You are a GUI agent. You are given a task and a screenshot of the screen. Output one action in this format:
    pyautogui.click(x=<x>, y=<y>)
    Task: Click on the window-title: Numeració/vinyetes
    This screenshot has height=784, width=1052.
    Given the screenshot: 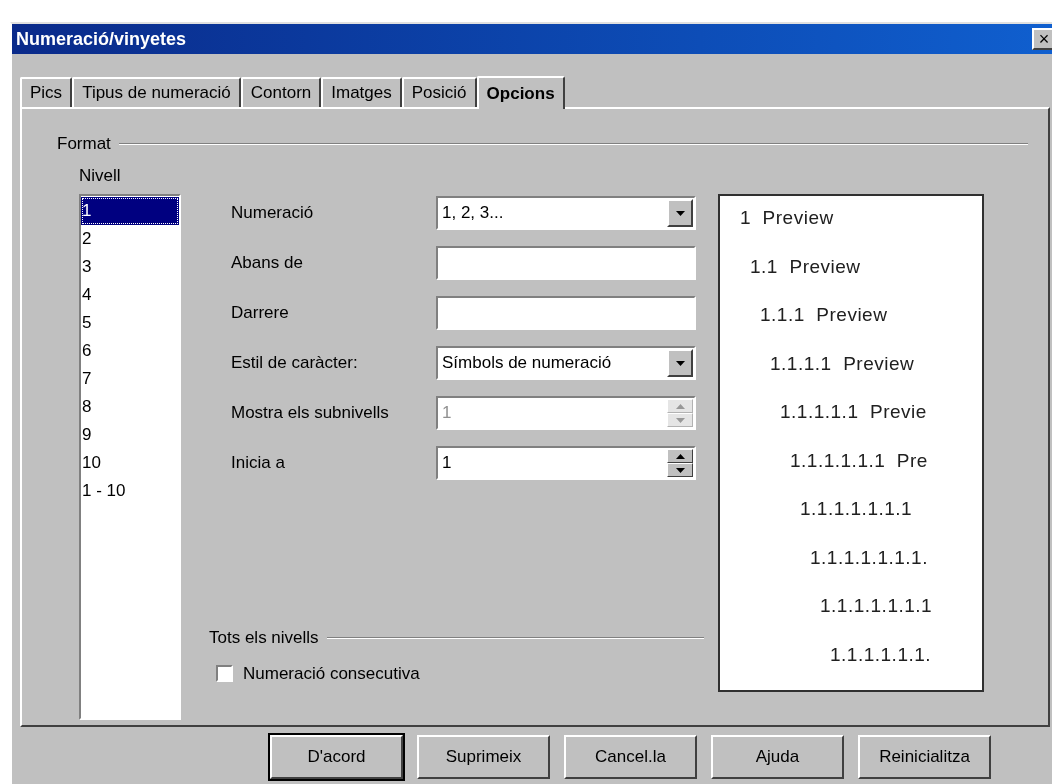 What is the action you would take?
    pyautogui.click(x=102, y=39)
    